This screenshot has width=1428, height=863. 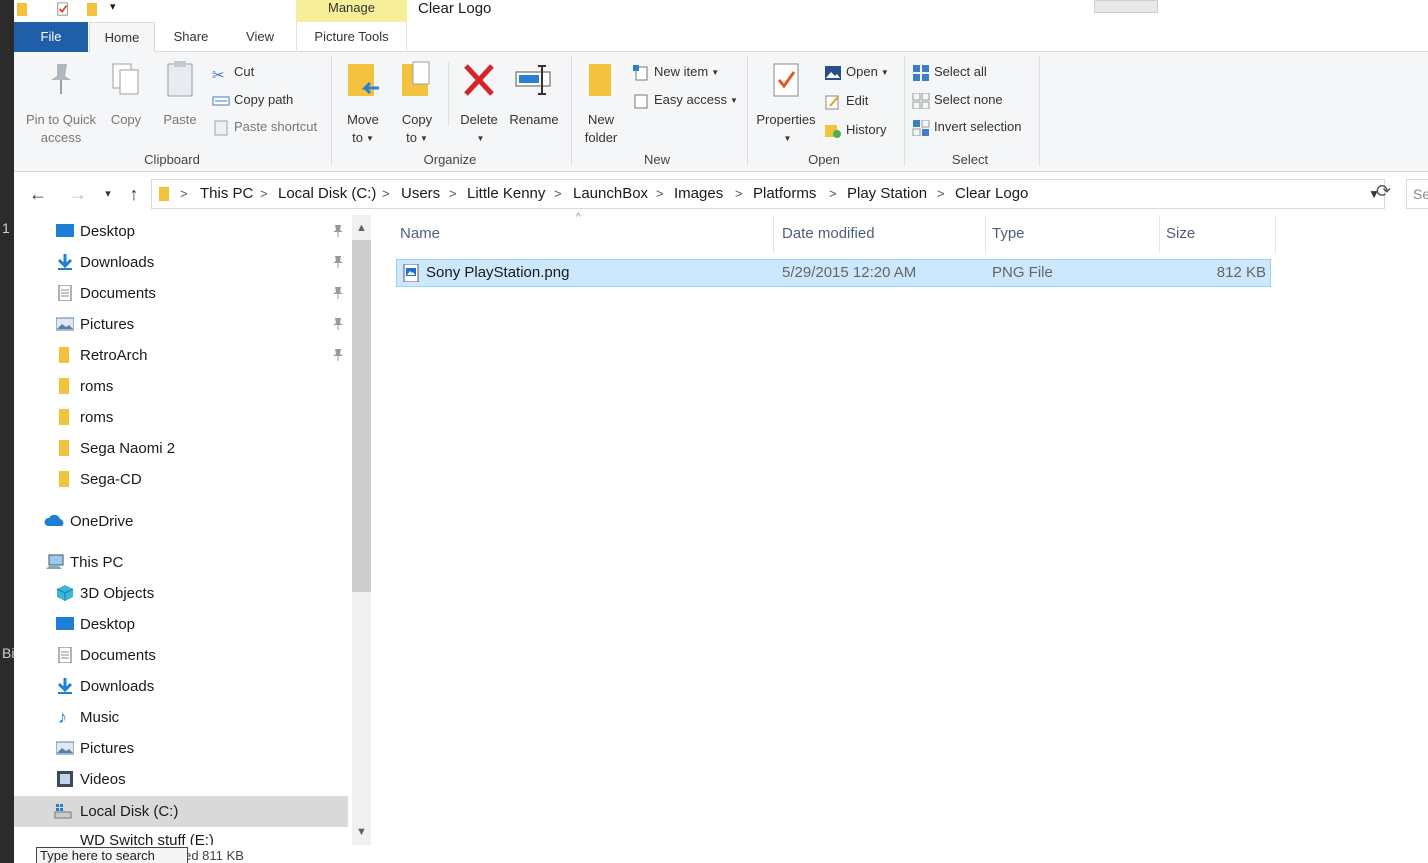 What do you see at coordinates (276, 126) in the screenshot?
I see `paste-shortcut-label: Paste shortcut` at bounding box center [276, 126].